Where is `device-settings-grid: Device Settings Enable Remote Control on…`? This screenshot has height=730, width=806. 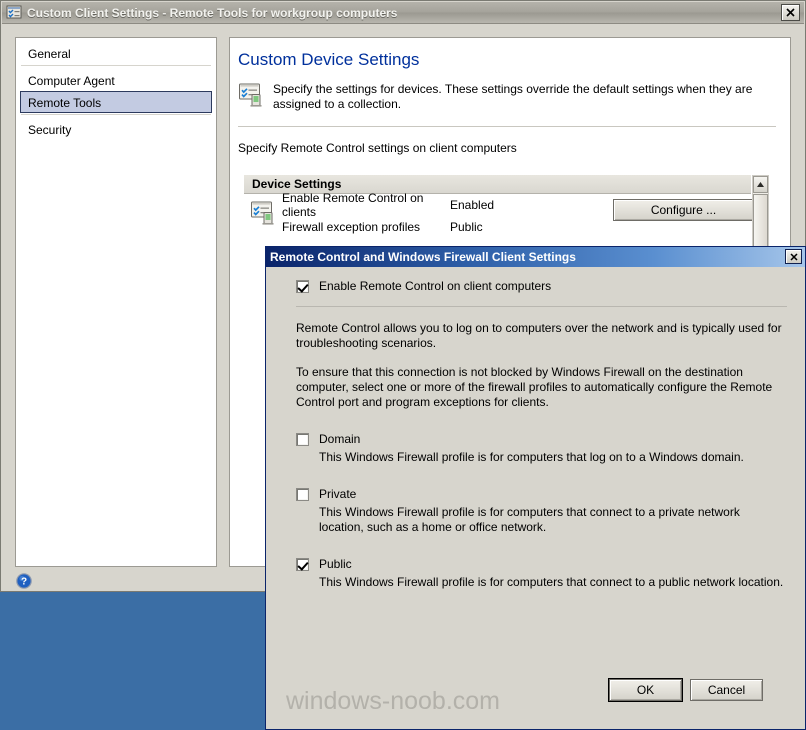
device-settings-grid: Device Settings Enable Remote Control on… is located at coordinates (506, 214).